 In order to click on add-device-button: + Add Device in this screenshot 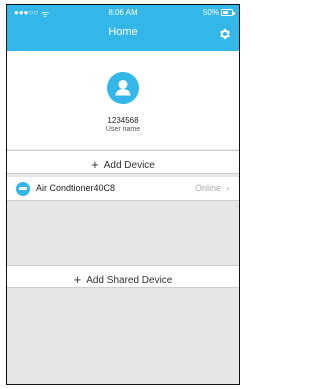, I will do `click(123, 162)`.